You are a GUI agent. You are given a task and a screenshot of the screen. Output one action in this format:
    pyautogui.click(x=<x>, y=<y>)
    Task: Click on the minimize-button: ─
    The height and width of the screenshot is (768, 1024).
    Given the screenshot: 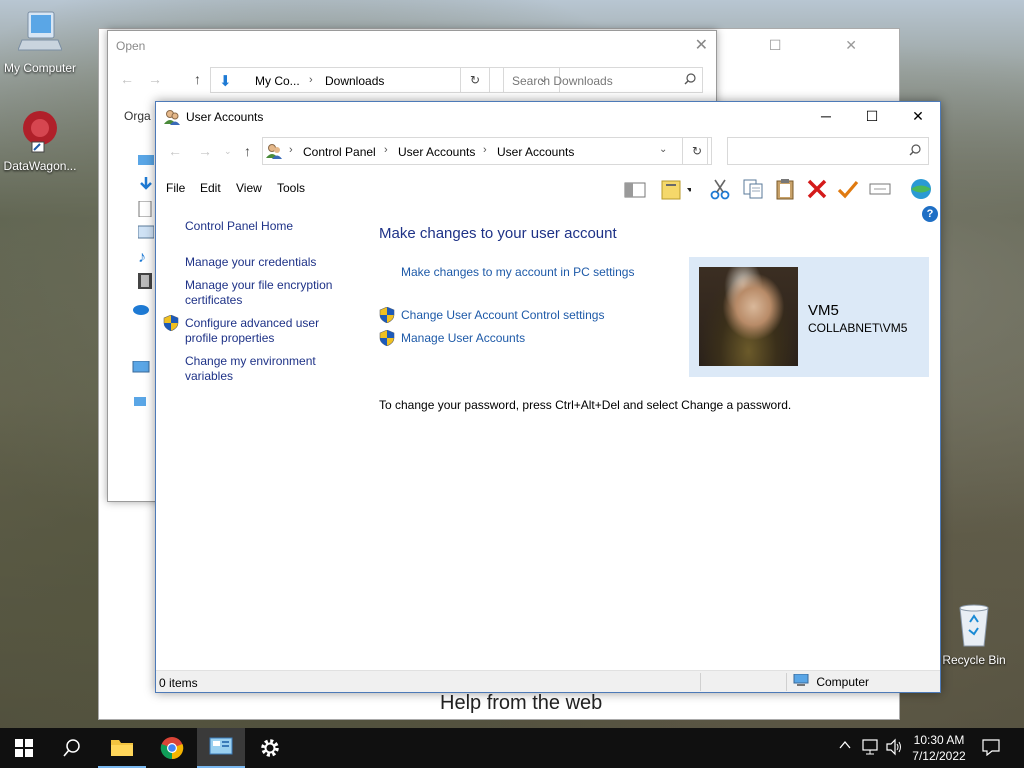 What is the action you would take?
    pyautogui.click(x=826, y=117)
    